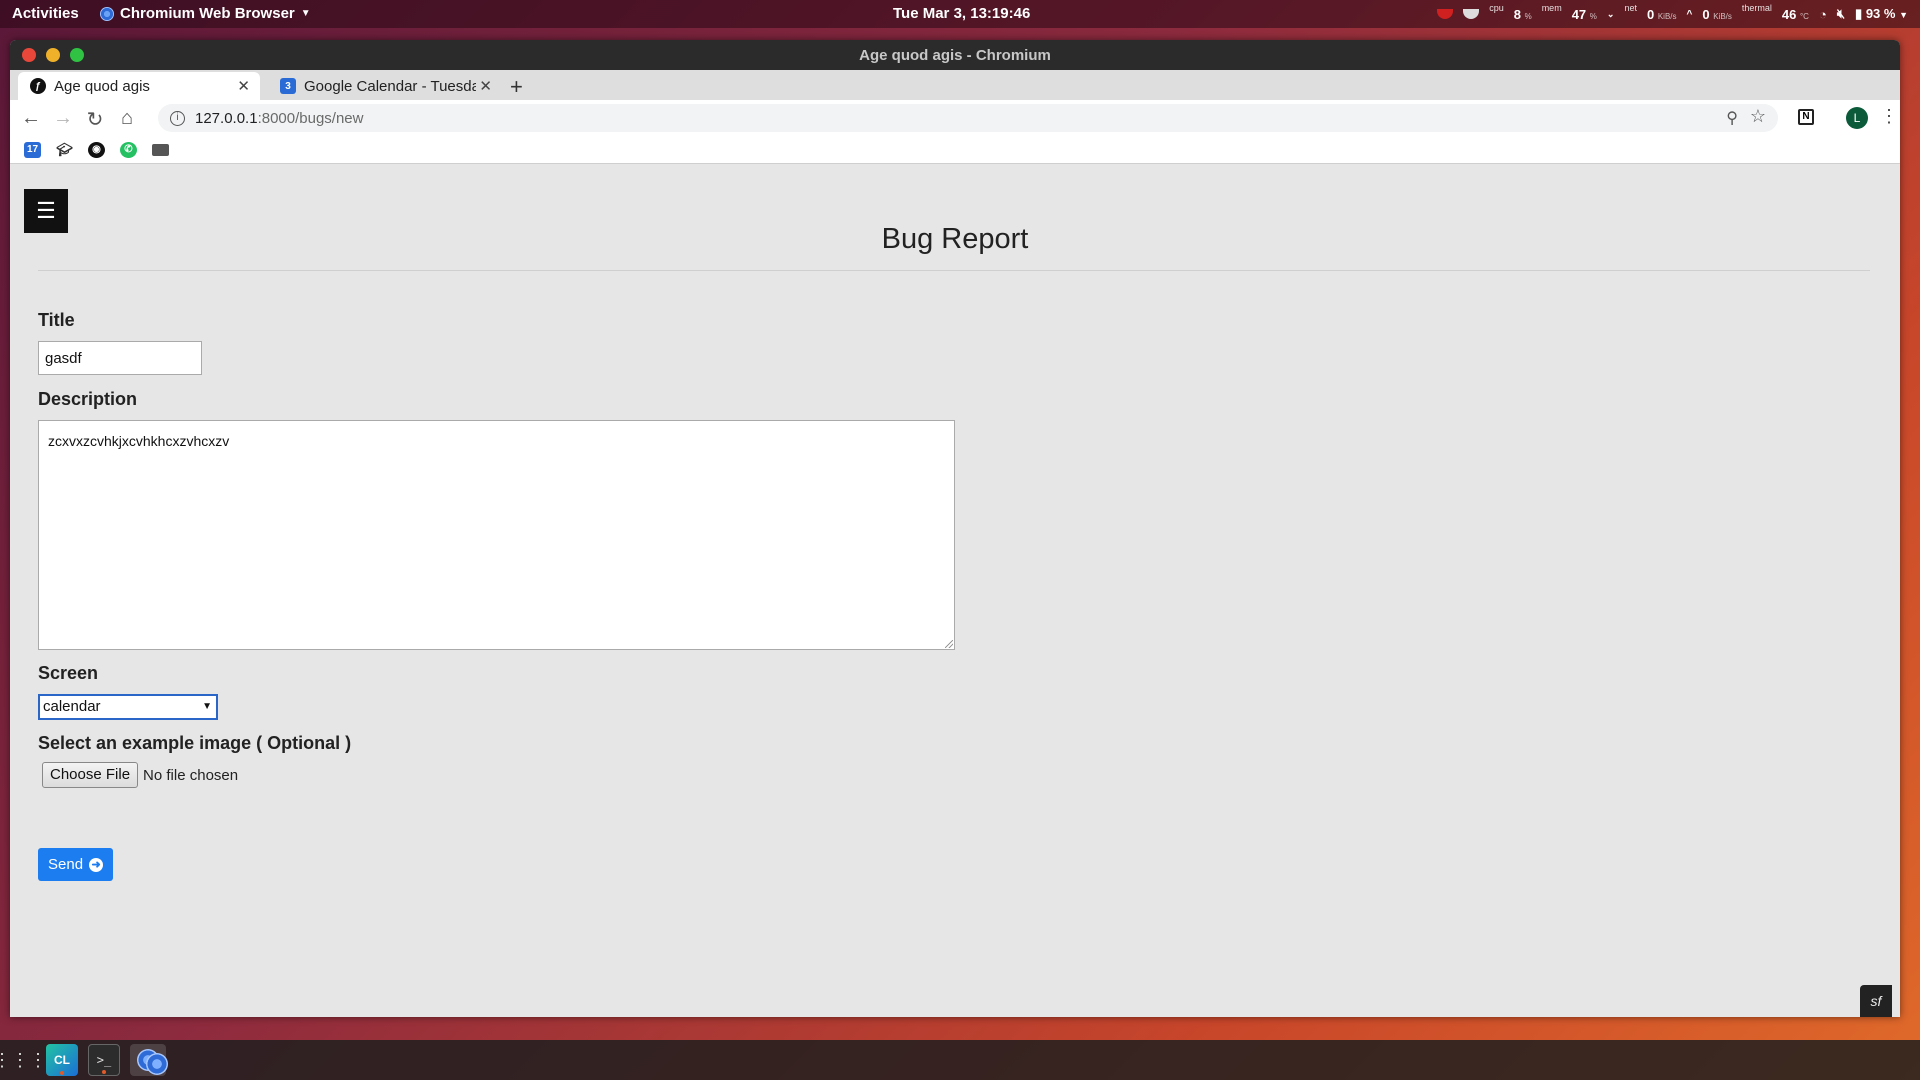  Describe the element at coordinates (32, 150) in the screenshot. I see `bookmark-calendar-icon: 17` at that location.